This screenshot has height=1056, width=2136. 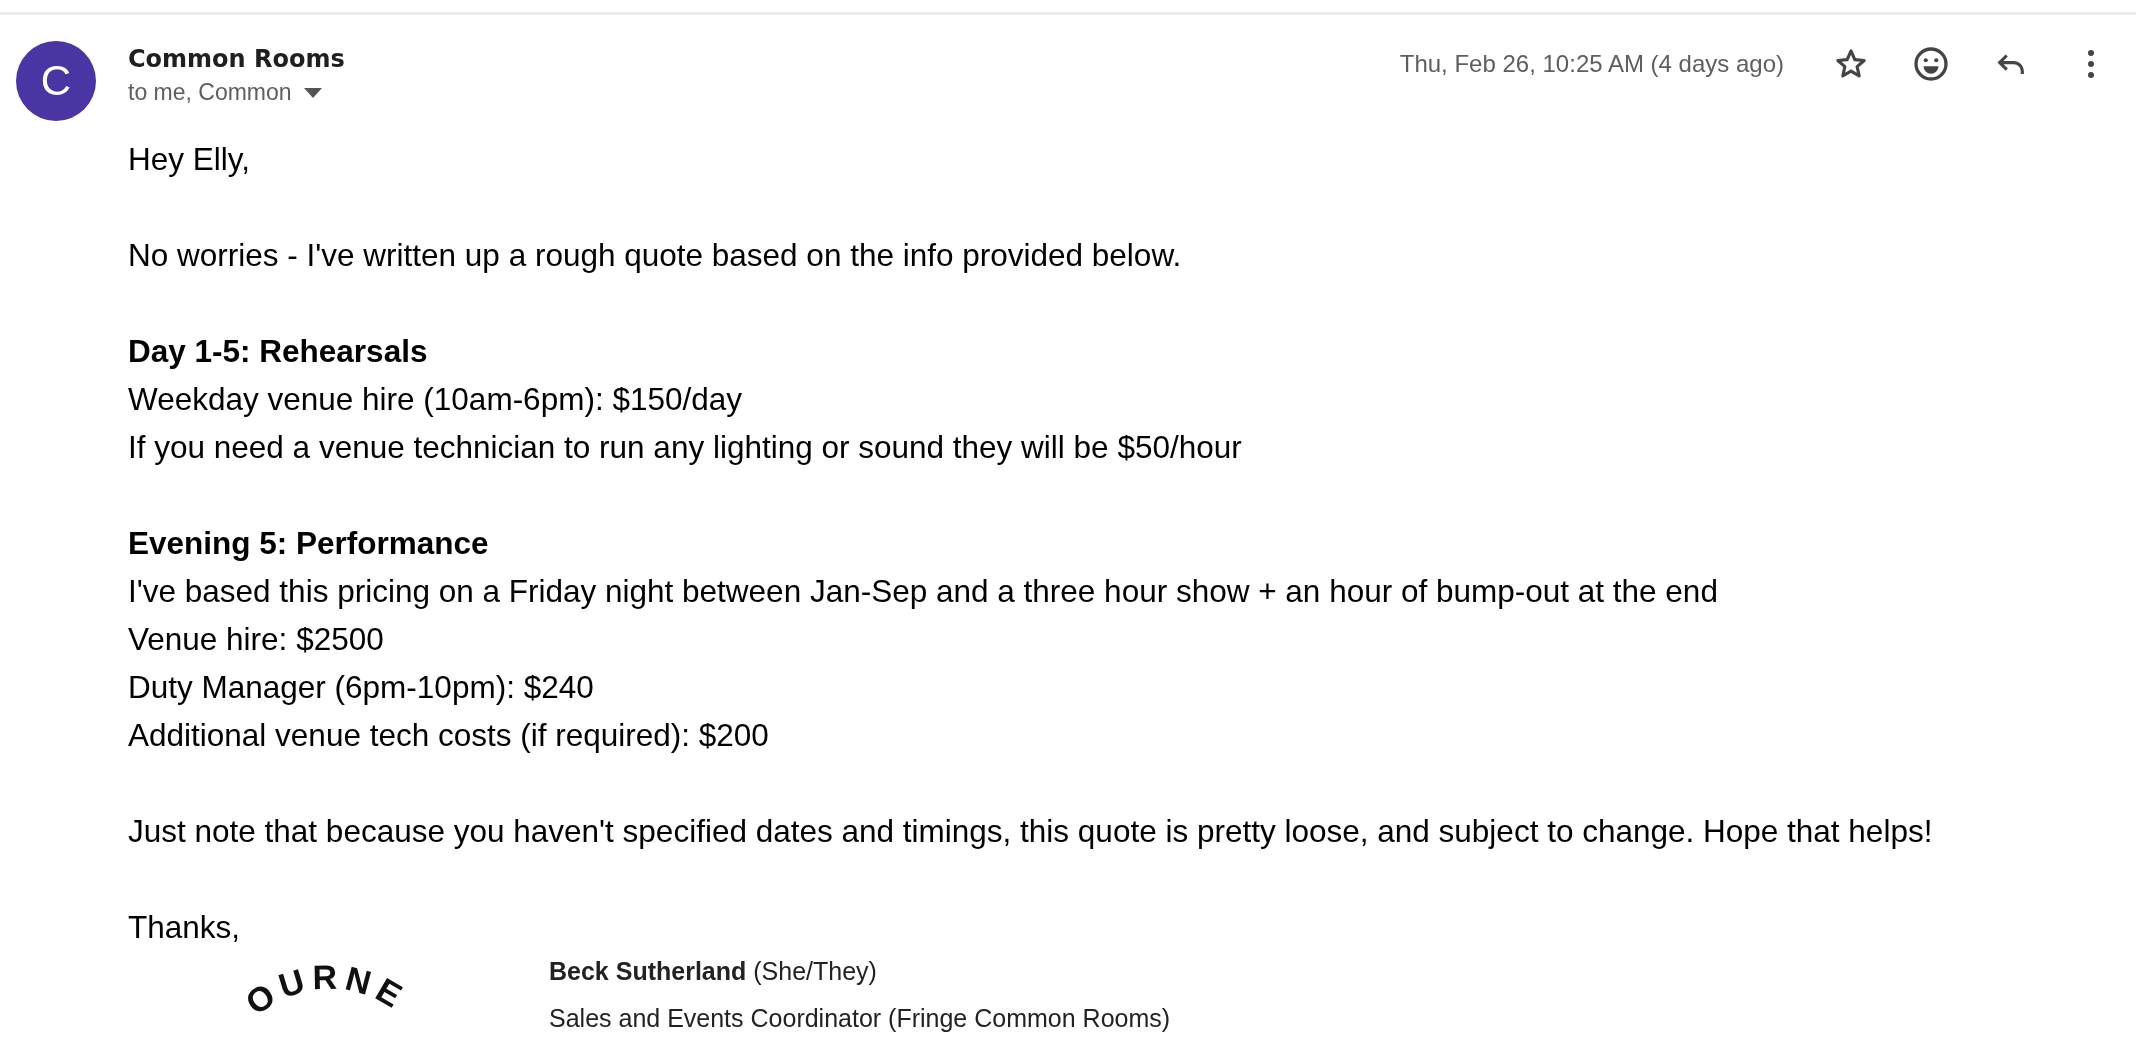 I want to click on signature-title: Sales and Events Coordinator (Fringe Common Rooms), so click(x=860, y=1018).